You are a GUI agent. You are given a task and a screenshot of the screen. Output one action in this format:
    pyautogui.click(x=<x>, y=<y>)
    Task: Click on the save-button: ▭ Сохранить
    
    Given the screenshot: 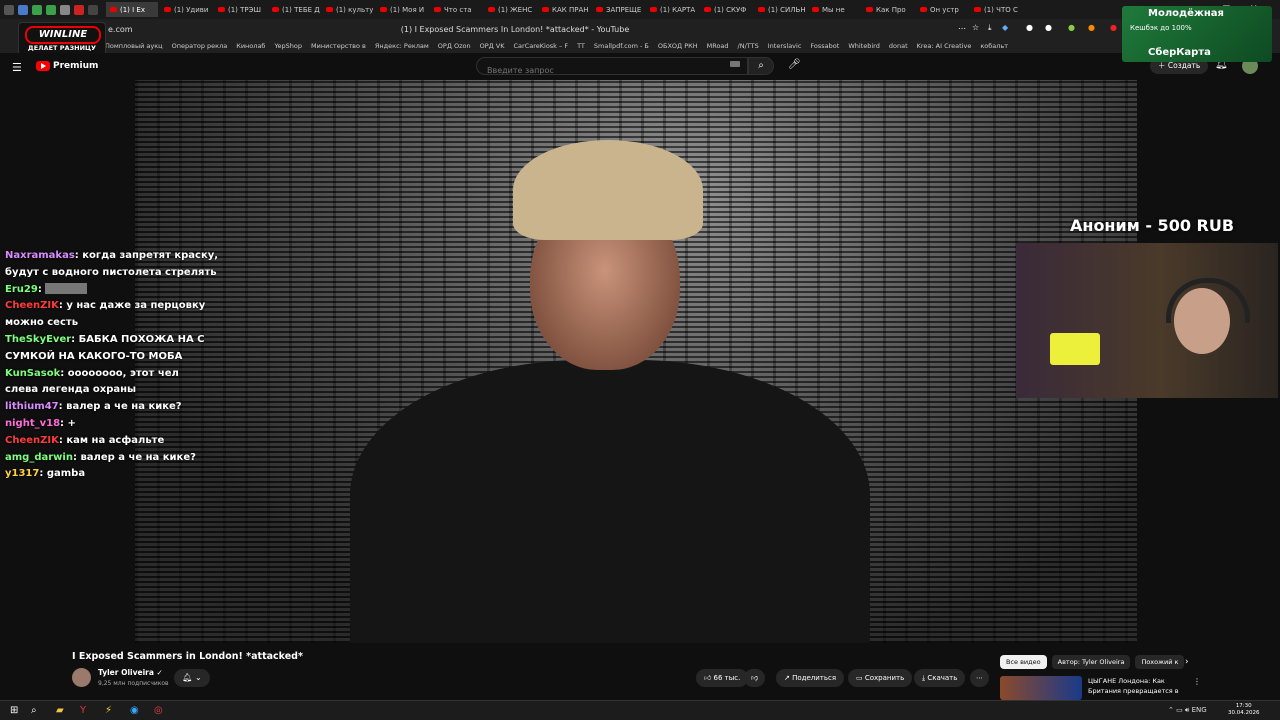 What is the action you would take?
    pyautogui.click(x=880, y=678)
    